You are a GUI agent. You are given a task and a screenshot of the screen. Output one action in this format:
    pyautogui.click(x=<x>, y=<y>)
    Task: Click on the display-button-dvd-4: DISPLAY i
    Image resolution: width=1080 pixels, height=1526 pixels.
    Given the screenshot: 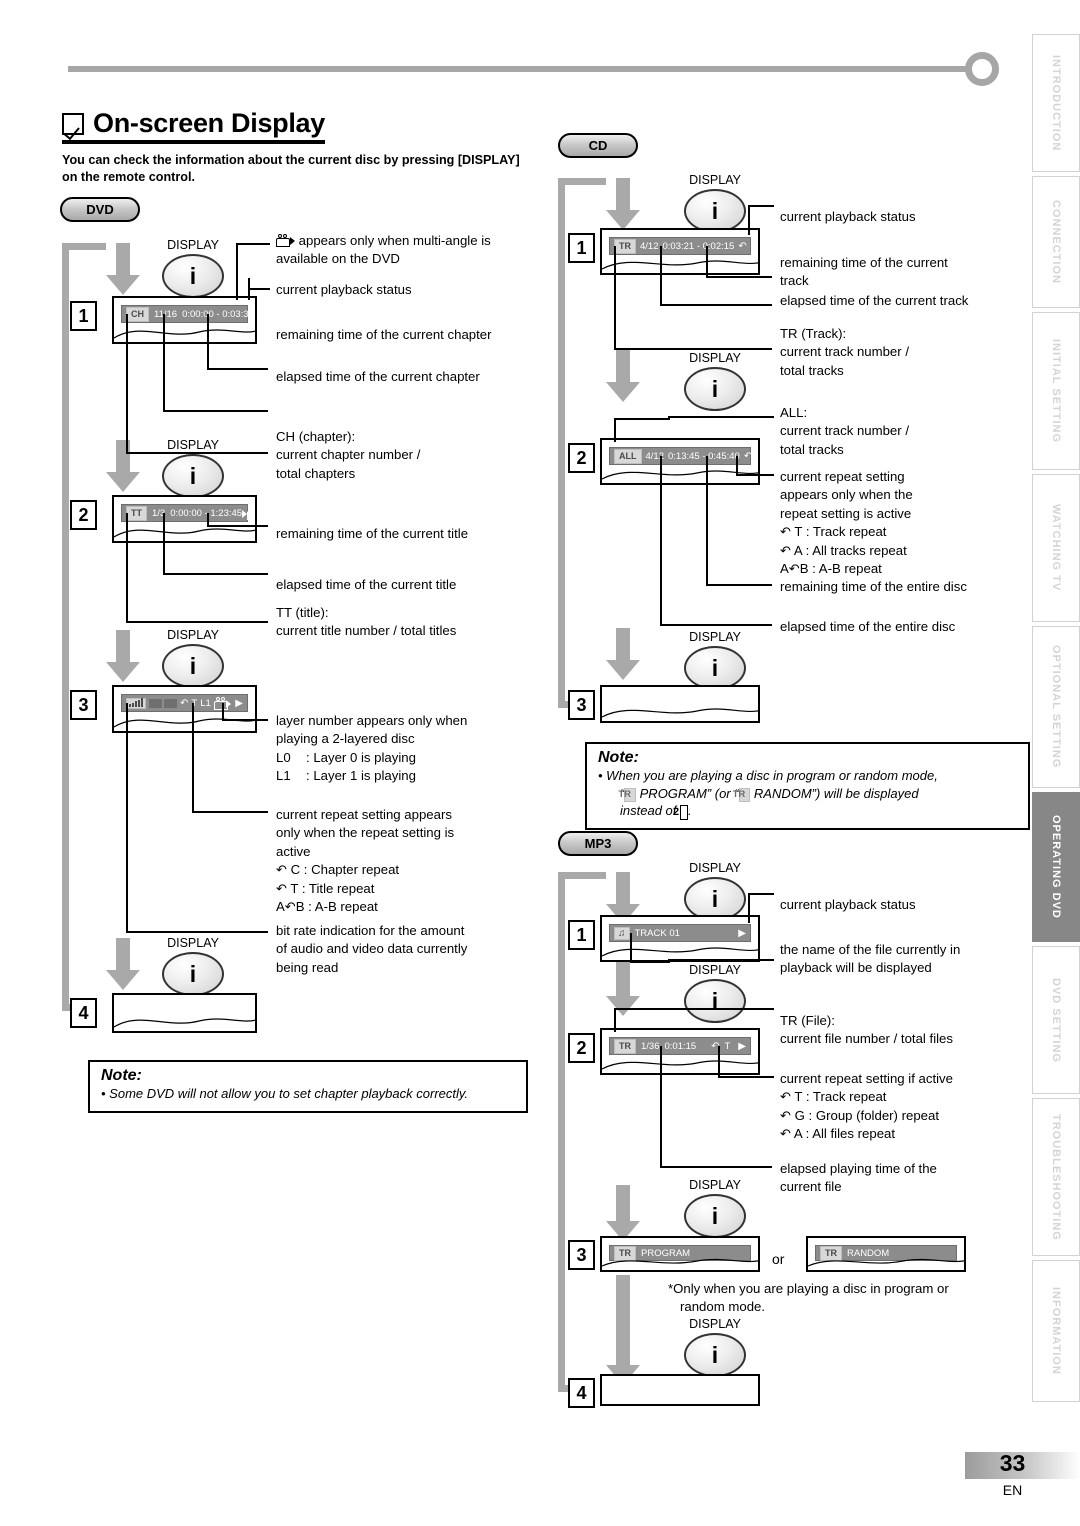 What is the action you would take?
    pyautogui.click(x=193, y=966)
    